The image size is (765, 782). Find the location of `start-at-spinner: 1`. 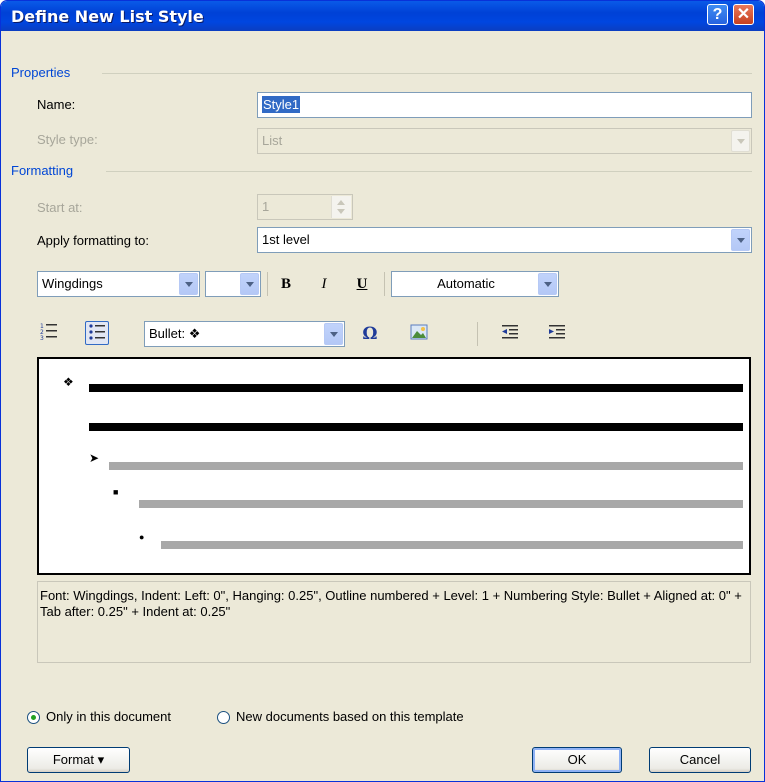

start-at-spinner: 1 is located at coordinates (305, 207).